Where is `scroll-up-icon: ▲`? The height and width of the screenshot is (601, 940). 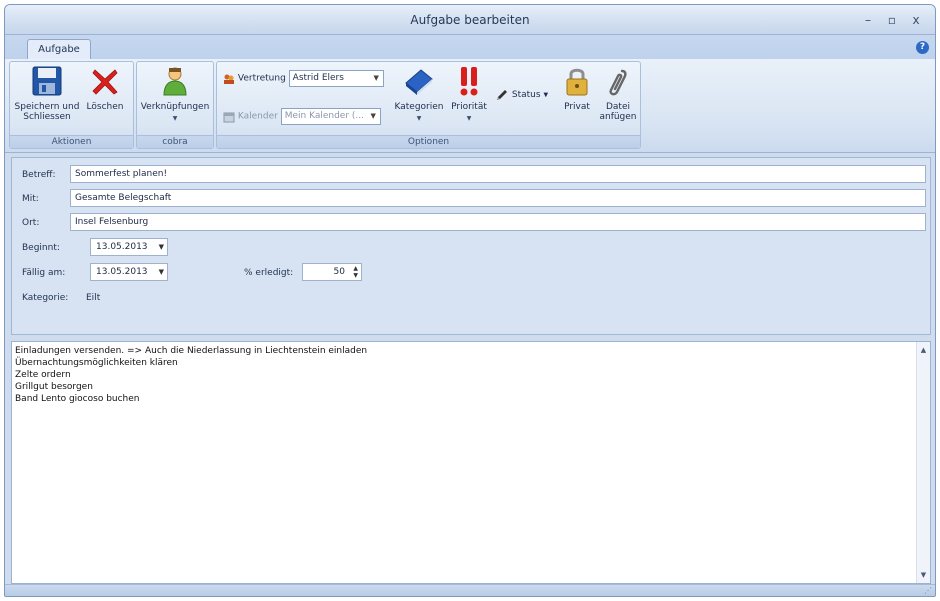
scroll-up-icon: ▲ is located at coordinates (923, 350).